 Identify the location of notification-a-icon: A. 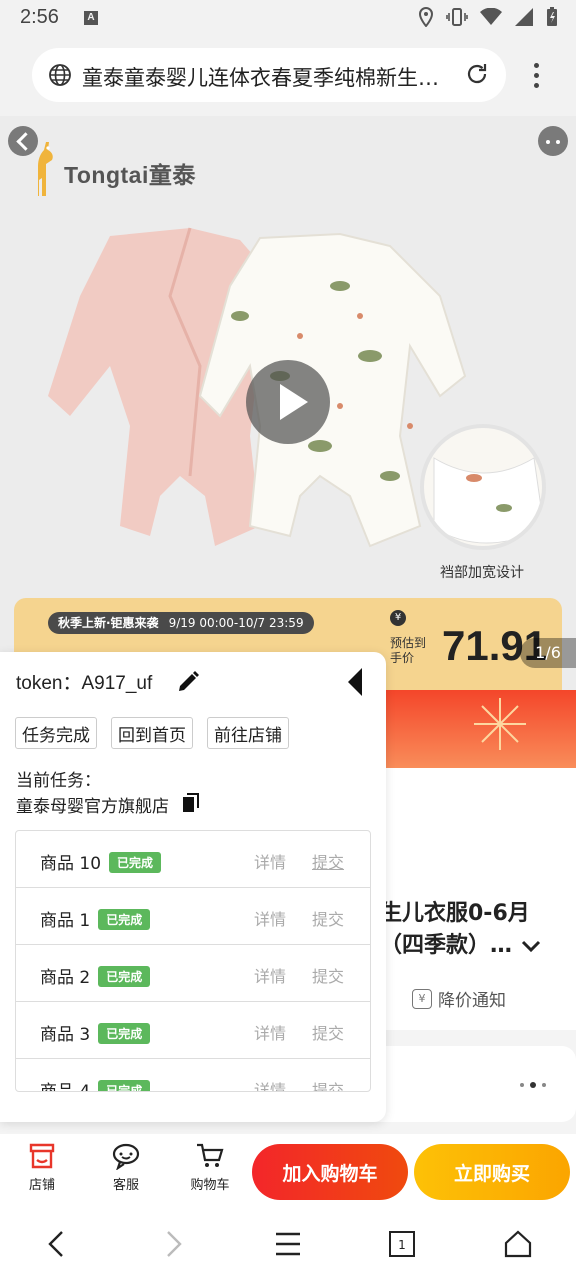
(91, 18).